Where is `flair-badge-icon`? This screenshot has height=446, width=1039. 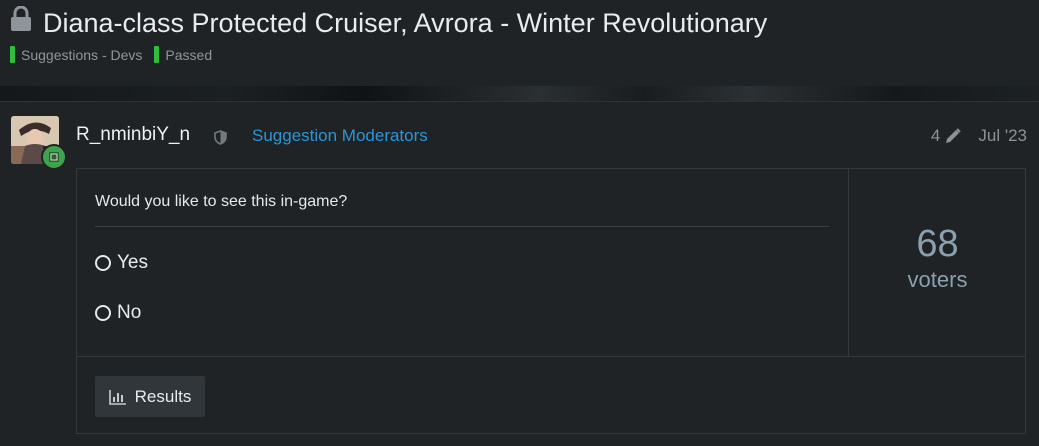
flair-badge-icon is located at coordinates (54, 157).